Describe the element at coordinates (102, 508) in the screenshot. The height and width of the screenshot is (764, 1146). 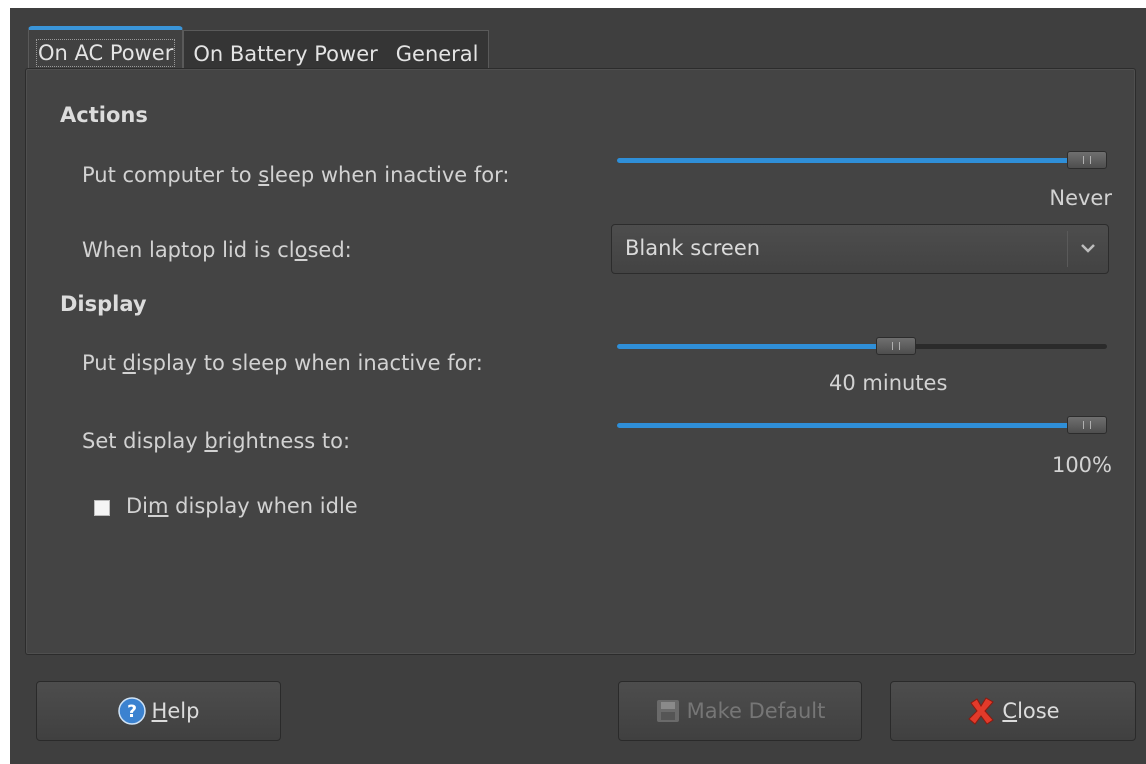
I see `dim-display-checkbox` at that location.